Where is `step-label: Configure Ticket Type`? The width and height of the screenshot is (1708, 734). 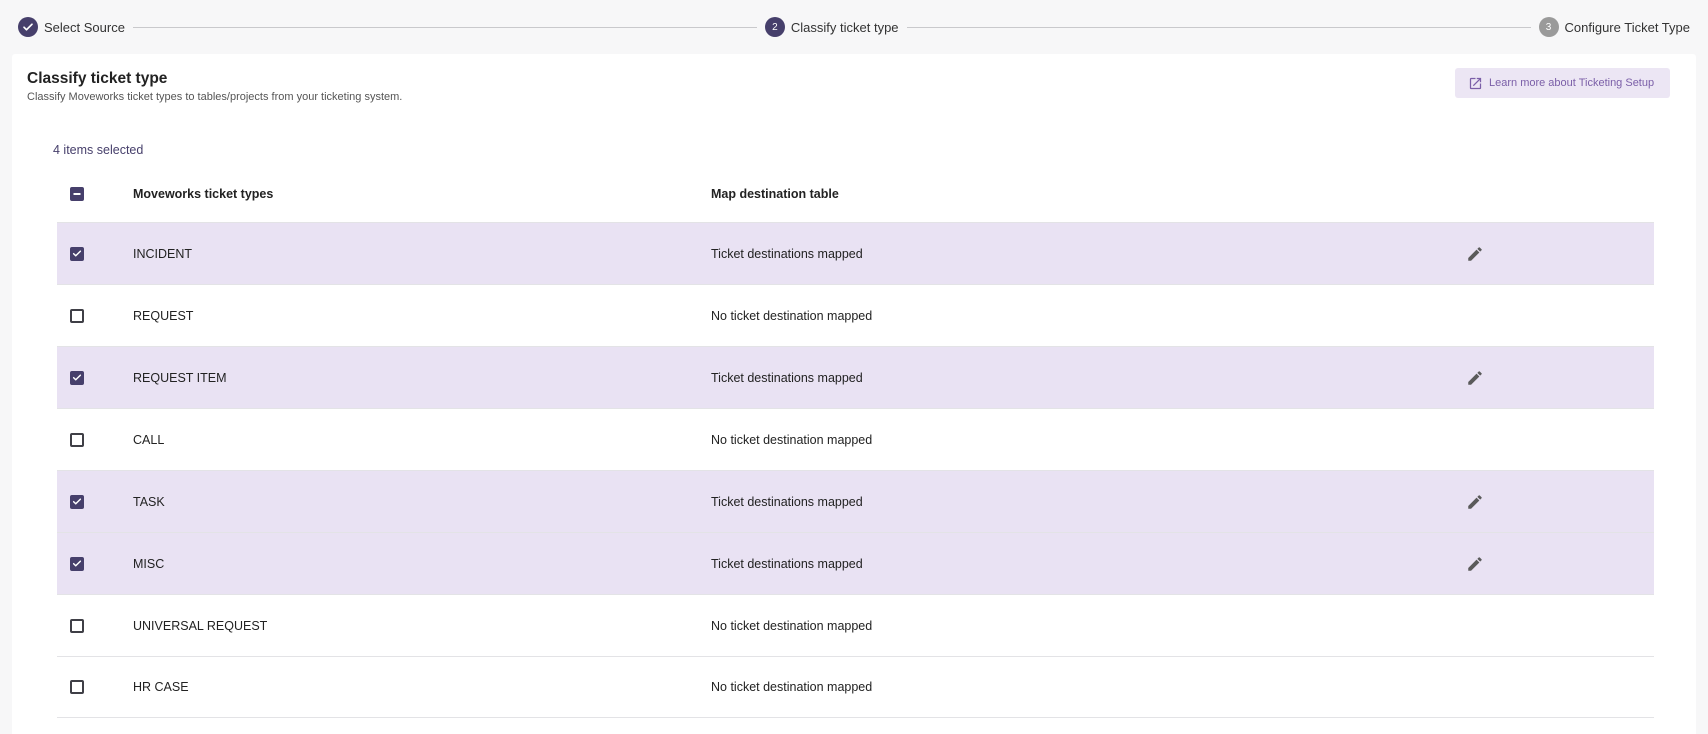
step-label: Configure Ticket Type is located at coordinates (1627, 27).